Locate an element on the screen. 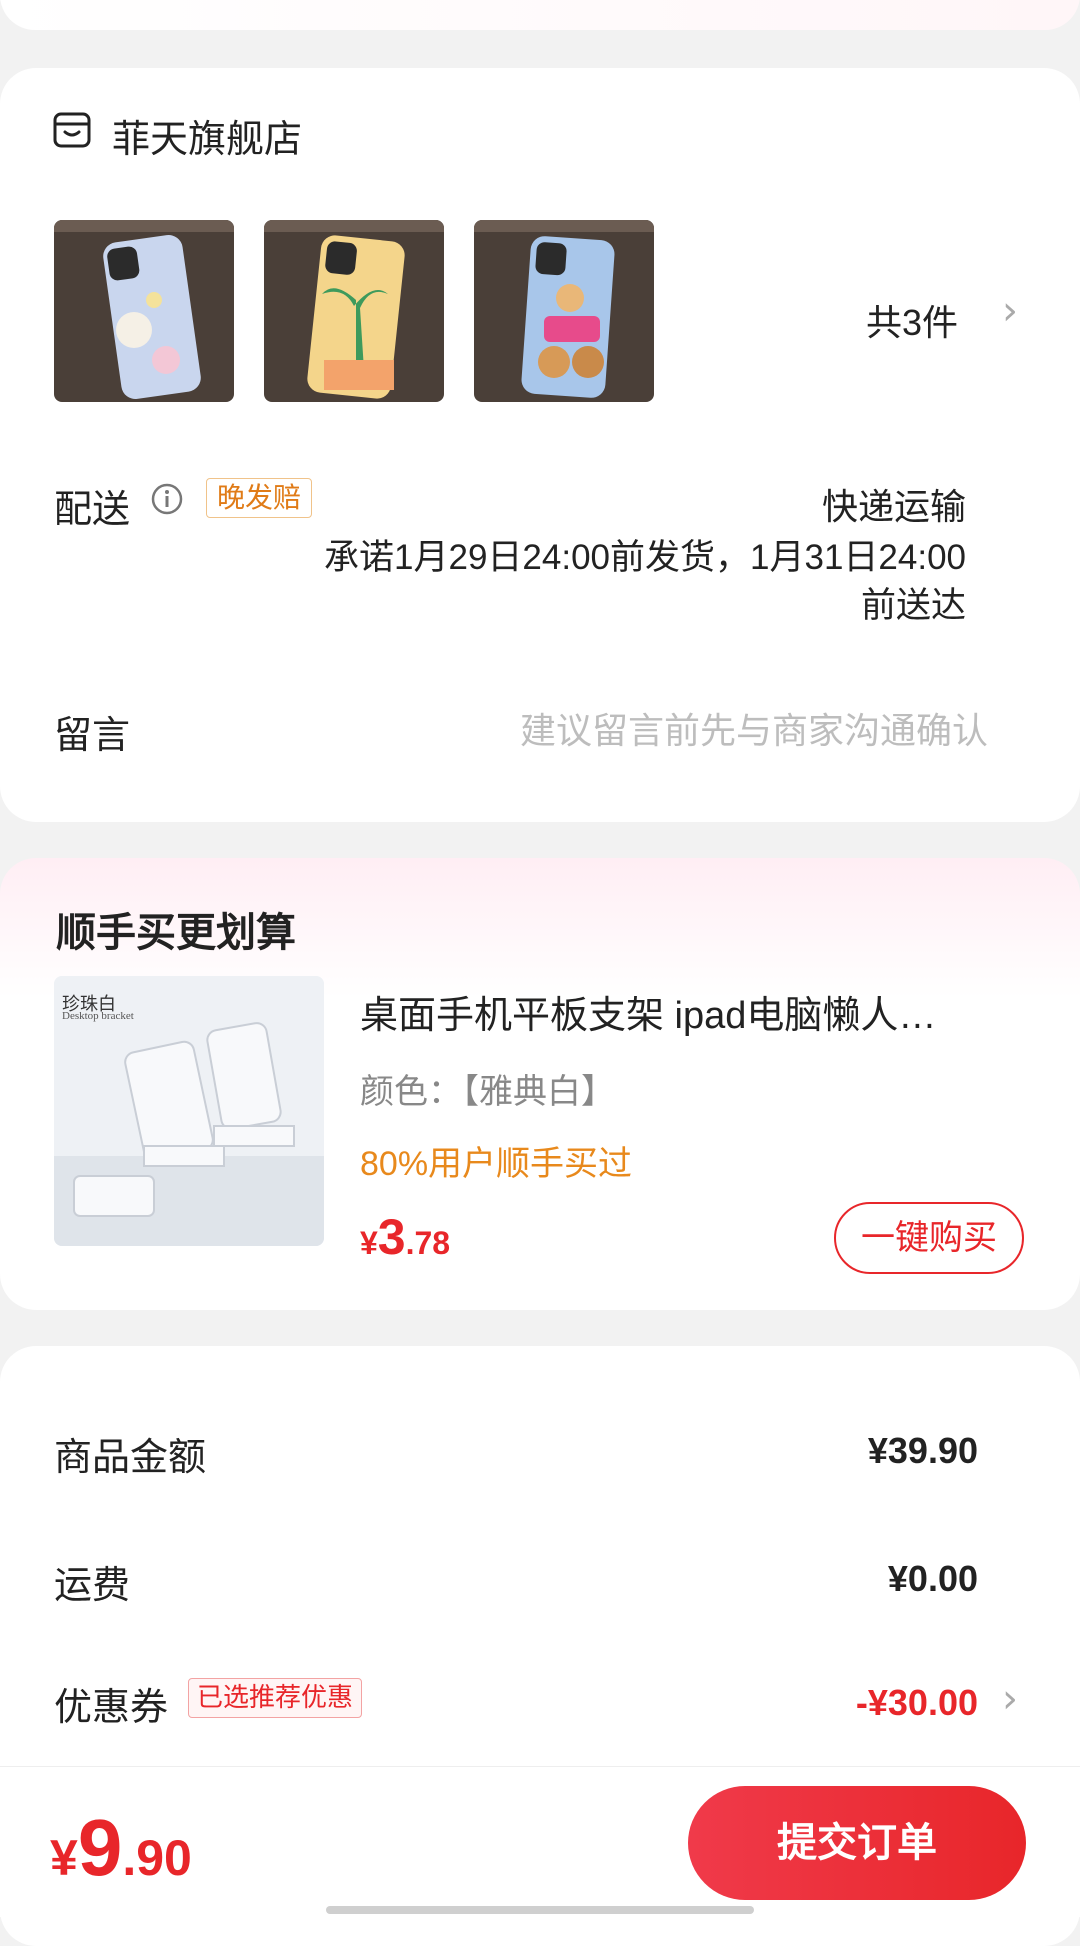 The image size is (1080, 1946). home-indicator is located at coordinates (540, 1910).